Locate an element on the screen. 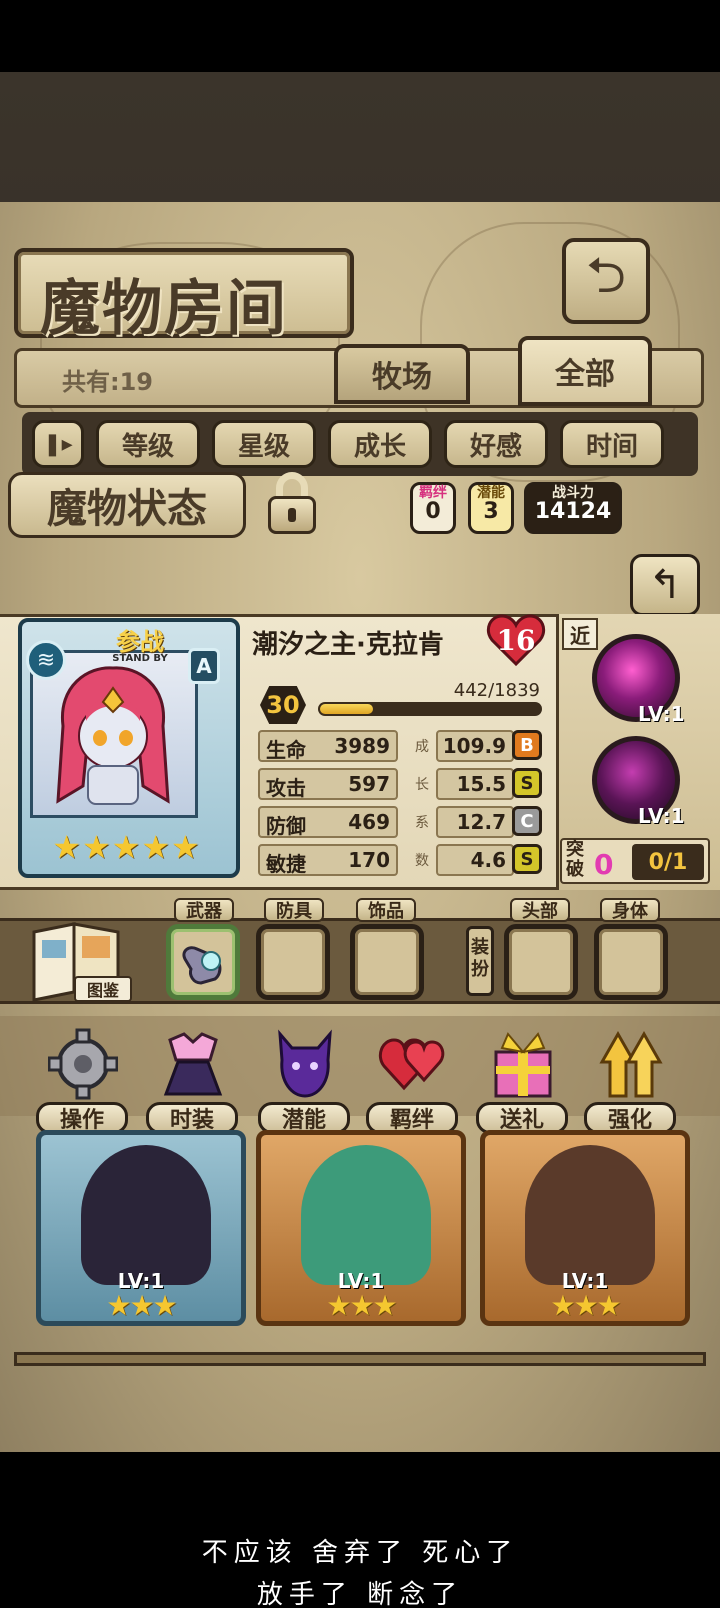  back-button: ⮌ is located at coordinates (606, 281).